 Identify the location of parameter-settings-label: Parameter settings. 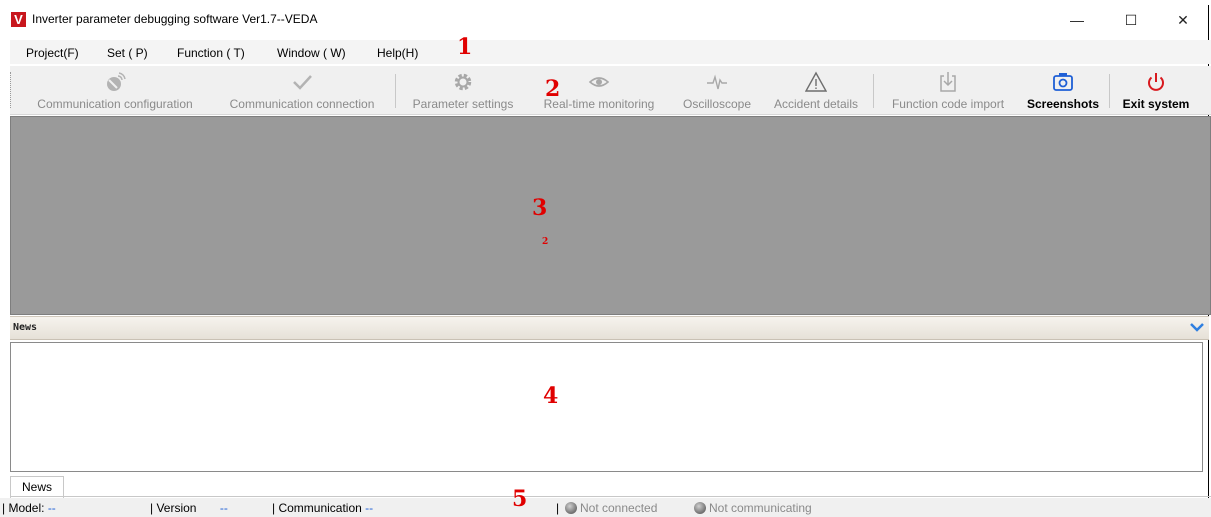
(463, 104).